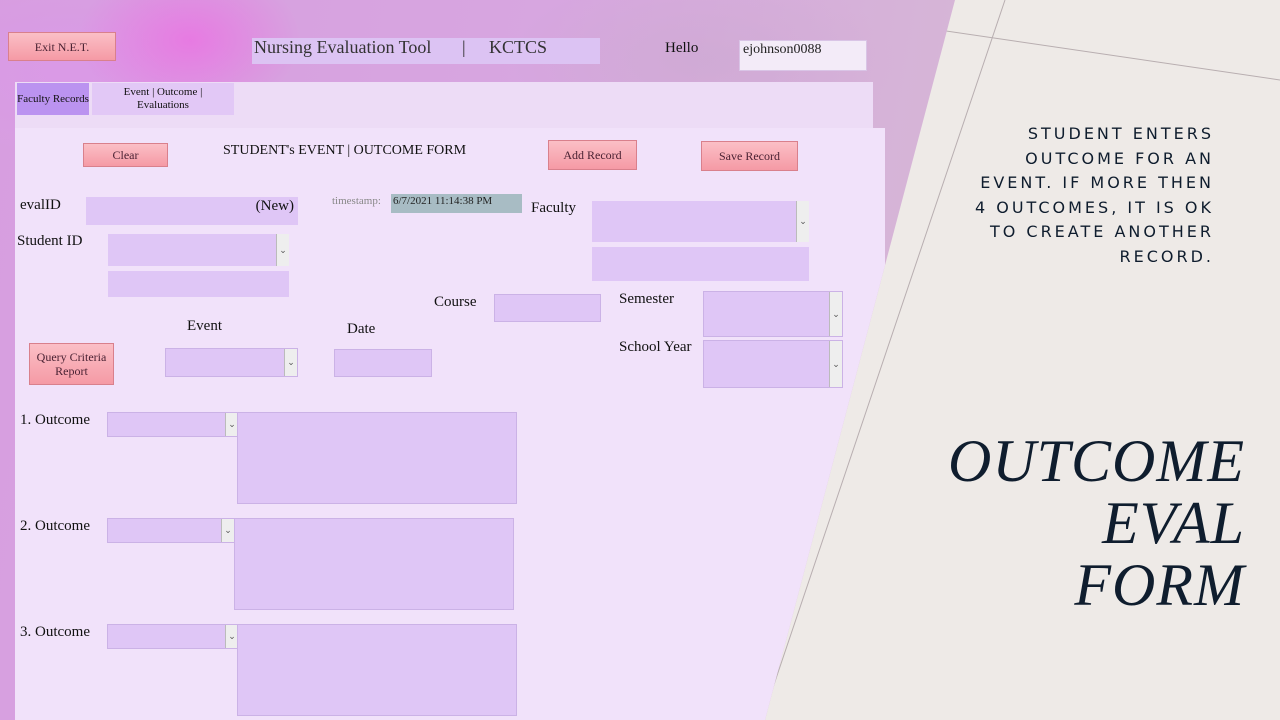  What do you see at coordinates (518, 47) in the screenshot?
I see `org-name: KCTCS` at bounding box center [518, 47].